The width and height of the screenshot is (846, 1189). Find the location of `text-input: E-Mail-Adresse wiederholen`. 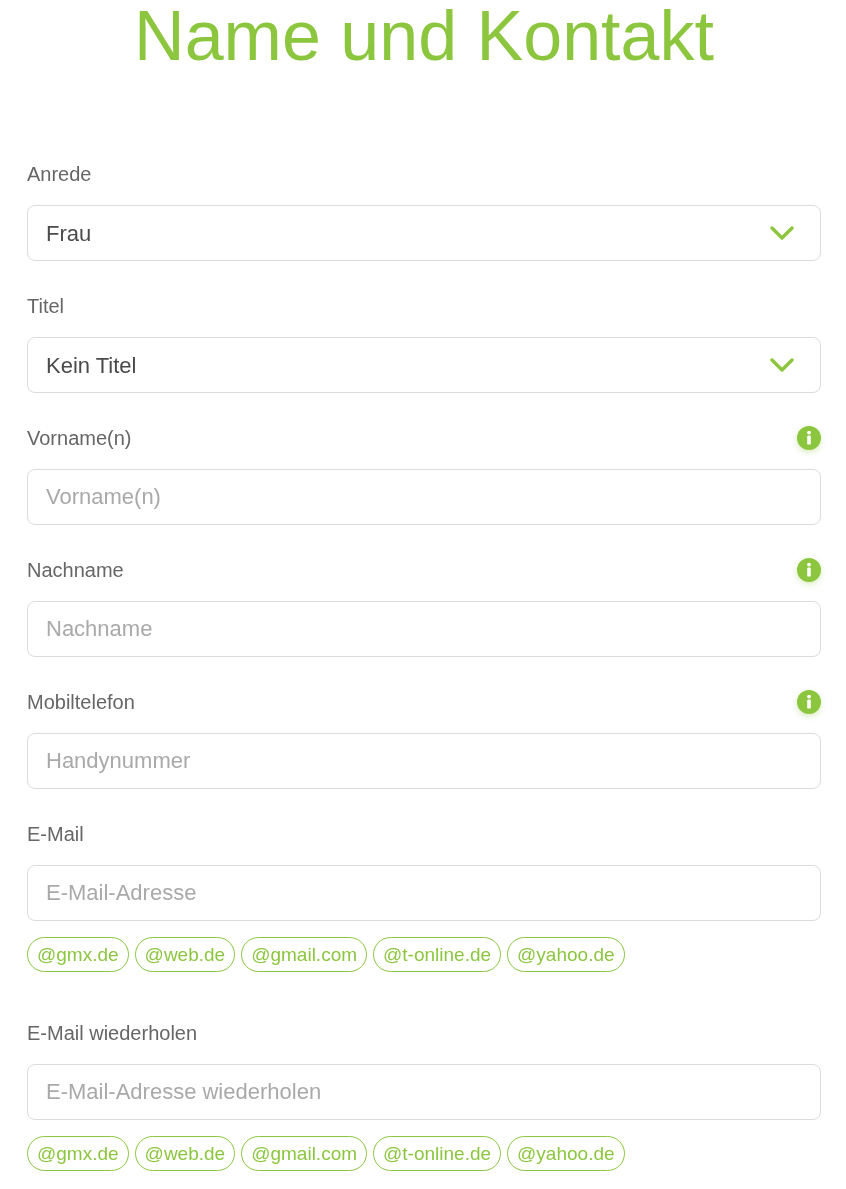

text-input: E-Mail-Adresse wiederholen is located at coordinates (424, 1092).